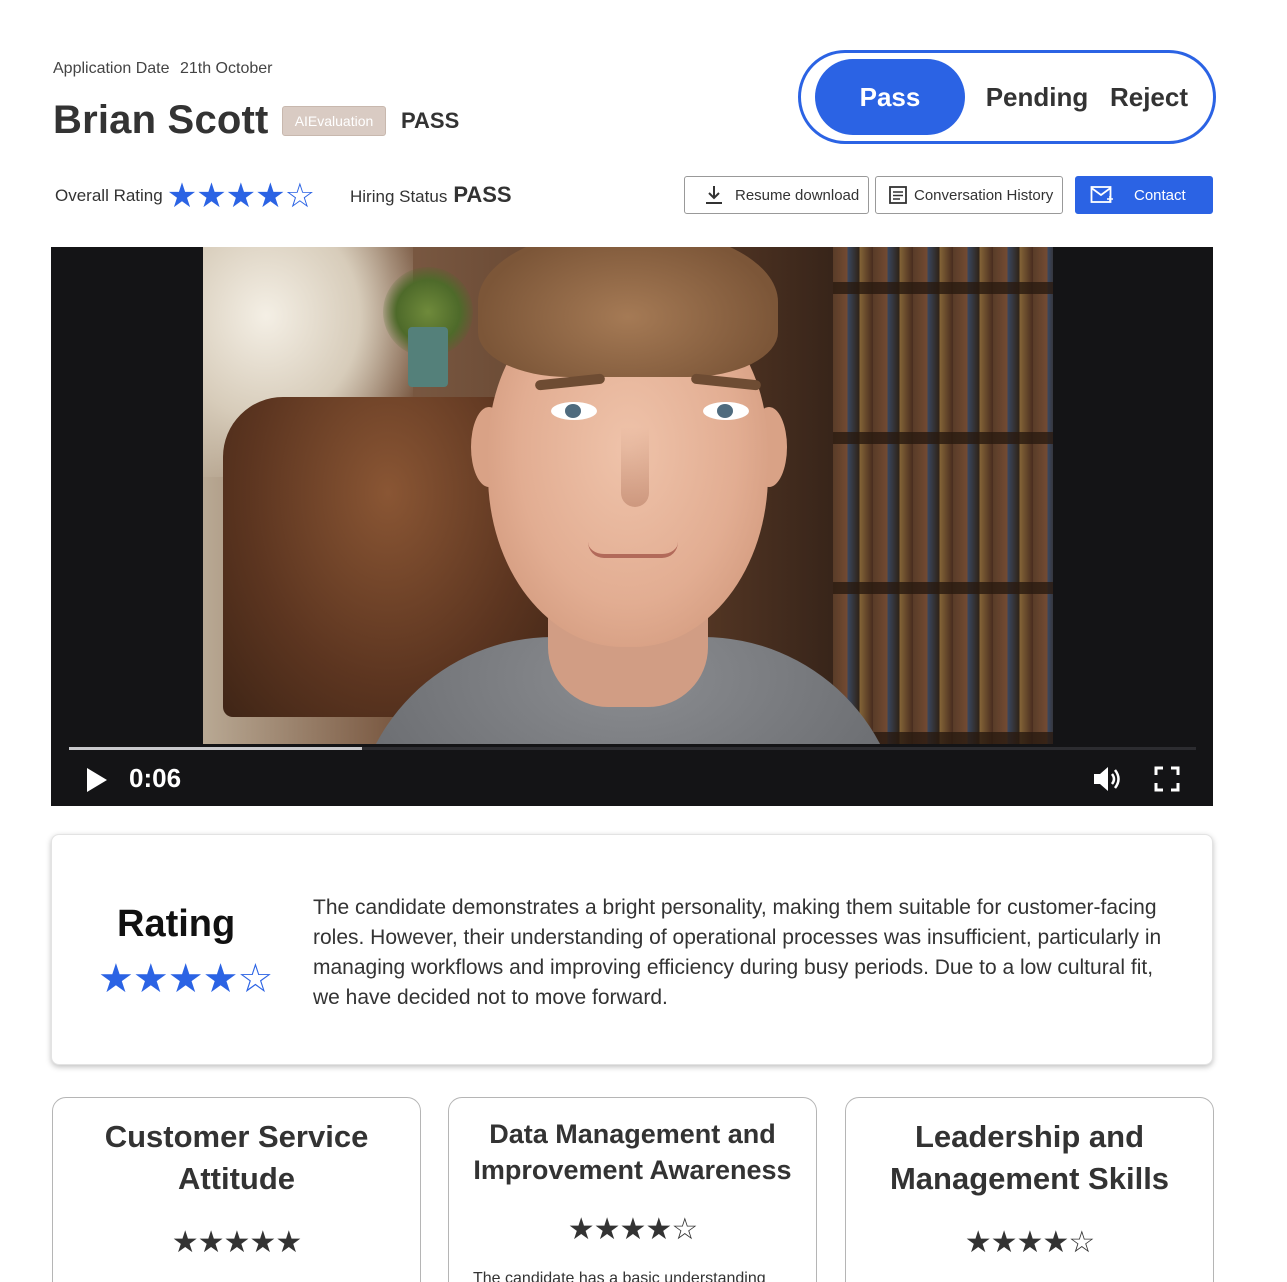 This screenshot has height=1282, width=1287. Describe the element at coordinates (632, 748) in the screenshot. I see `video-progress-bar` at that location.